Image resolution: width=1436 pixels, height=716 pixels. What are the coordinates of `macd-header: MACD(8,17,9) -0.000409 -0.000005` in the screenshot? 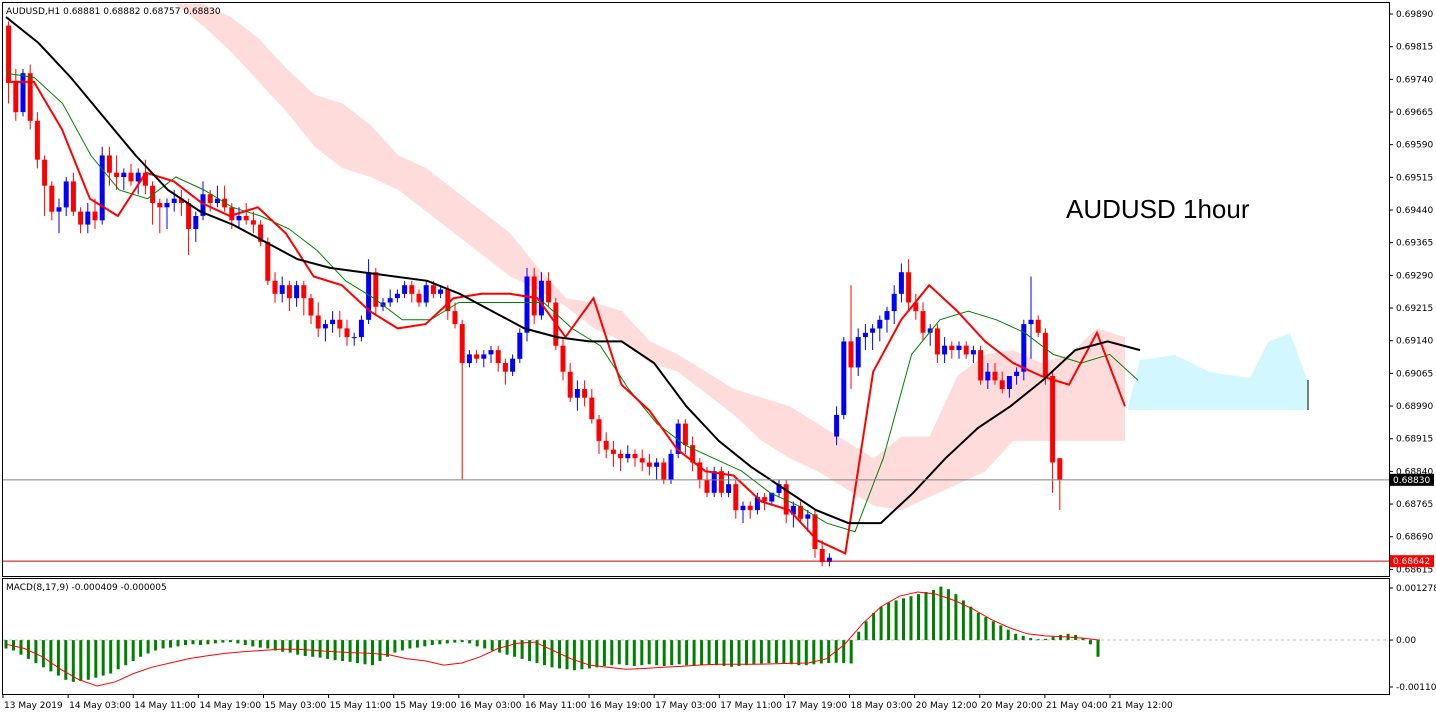 It's located at (86, 588).